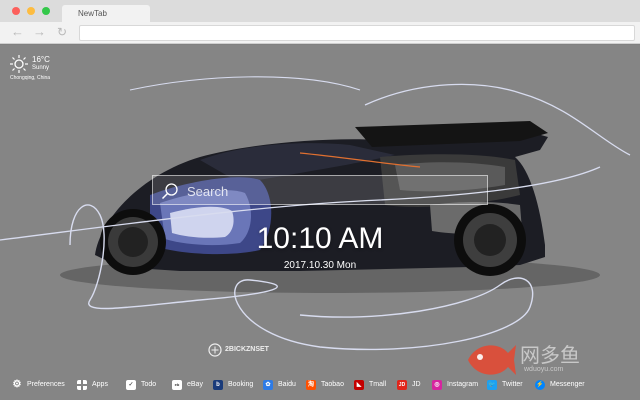  What do you see at coordinates (402, 385) in the screenshot?
I see `jd-icon: JD` at bounding box center [402, 385].